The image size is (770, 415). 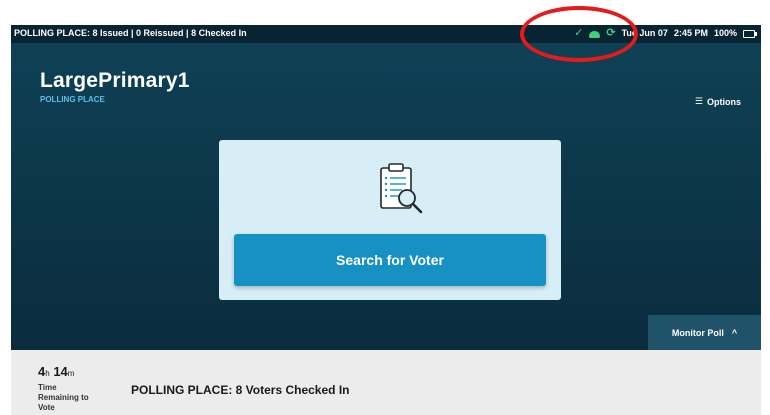 What do you see at coordinates (115, 80) in the screenshot?
I see `page-title: LargePrimary1` at bounding box center [115, 80].